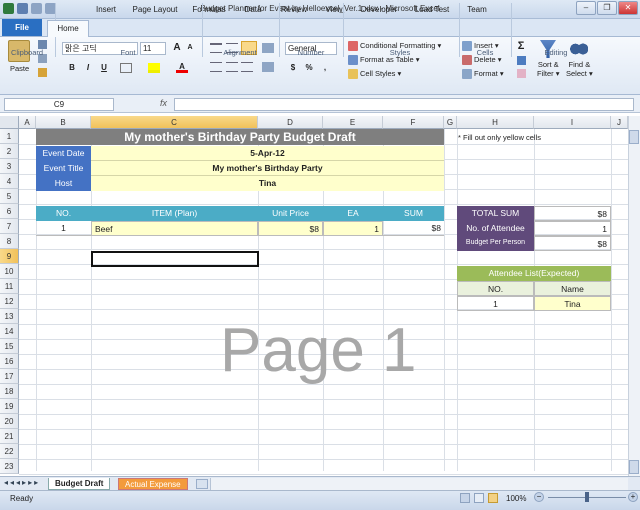  I want to click on tab-load-test: Load Test, so click(432, 9).